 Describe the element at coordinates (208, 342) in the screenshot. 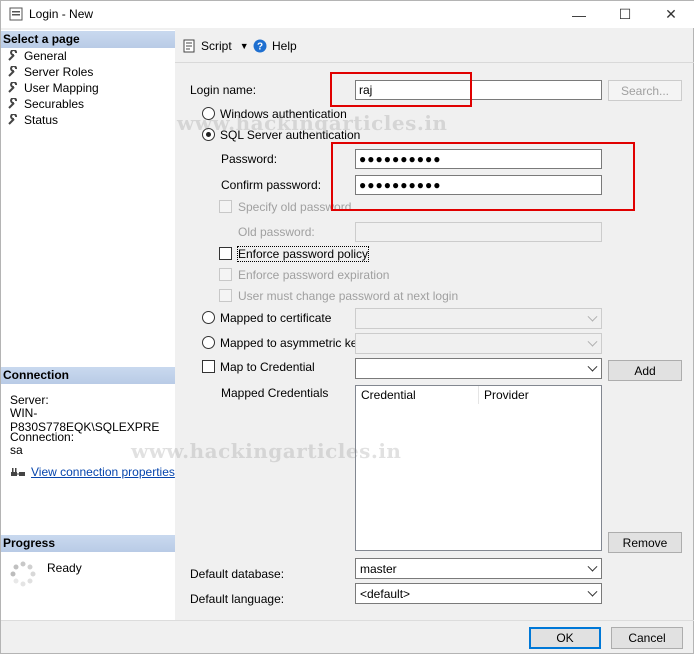

I see `mapped-asymmetric-key-radio` at that location.